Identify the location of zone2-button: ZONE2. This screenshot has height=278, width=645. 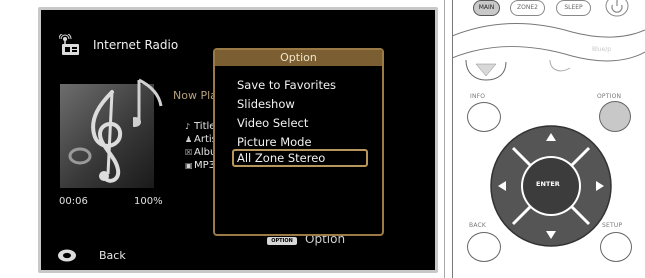
(527, 8).